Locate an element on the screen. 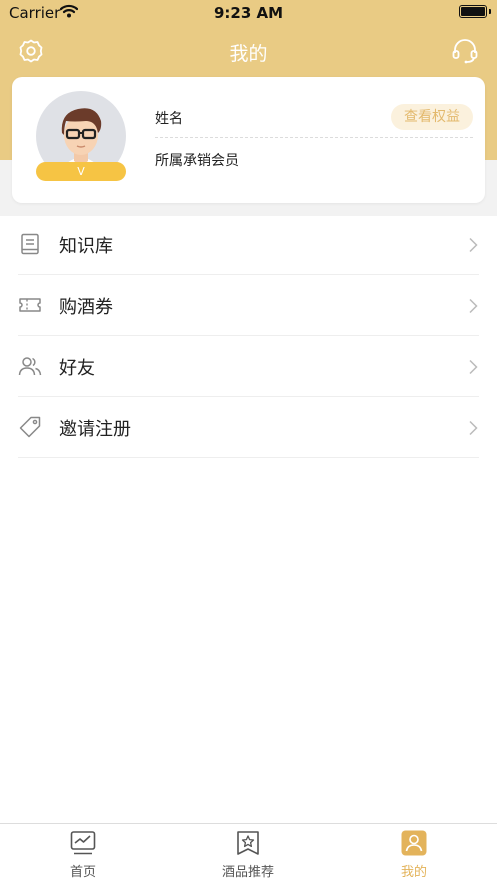 This screenshot has width=497, height=883. menu-item-label: 好友 is located at coordinates (77, 368).